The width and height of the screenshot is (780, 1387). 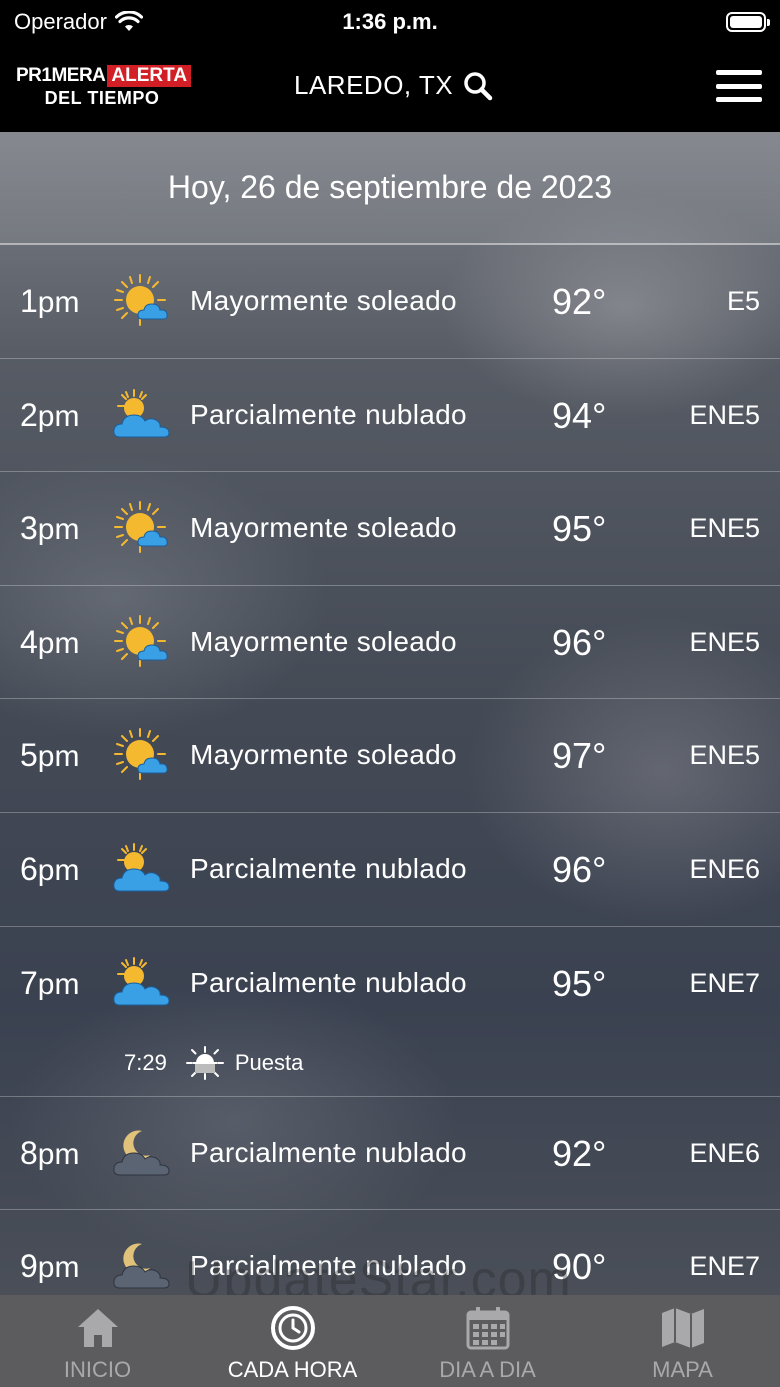 What do you see at coordinates (292, 1369) in the screenshot?
I see `tab-label: CADA HORA` at bounding box center [292, 1369].